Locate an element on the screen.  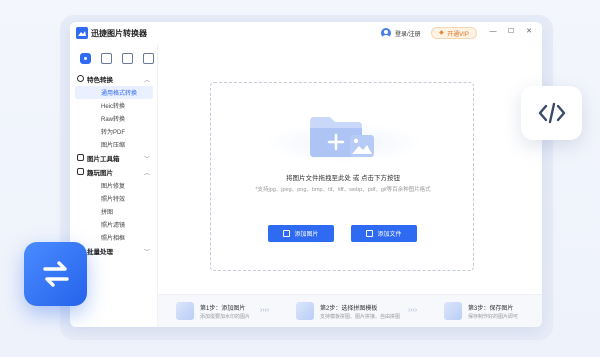
tab-home-icon is located at coordinates (85, 58).